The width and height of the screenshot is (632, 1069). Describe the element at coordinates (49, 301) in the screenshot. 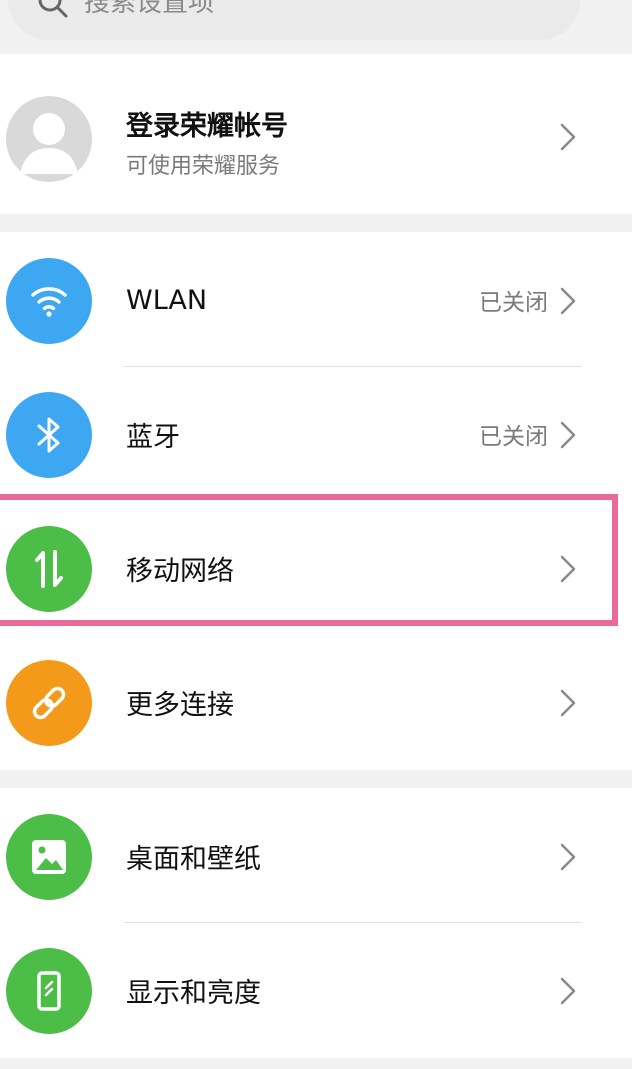

I see `wifi-icon` at that location.